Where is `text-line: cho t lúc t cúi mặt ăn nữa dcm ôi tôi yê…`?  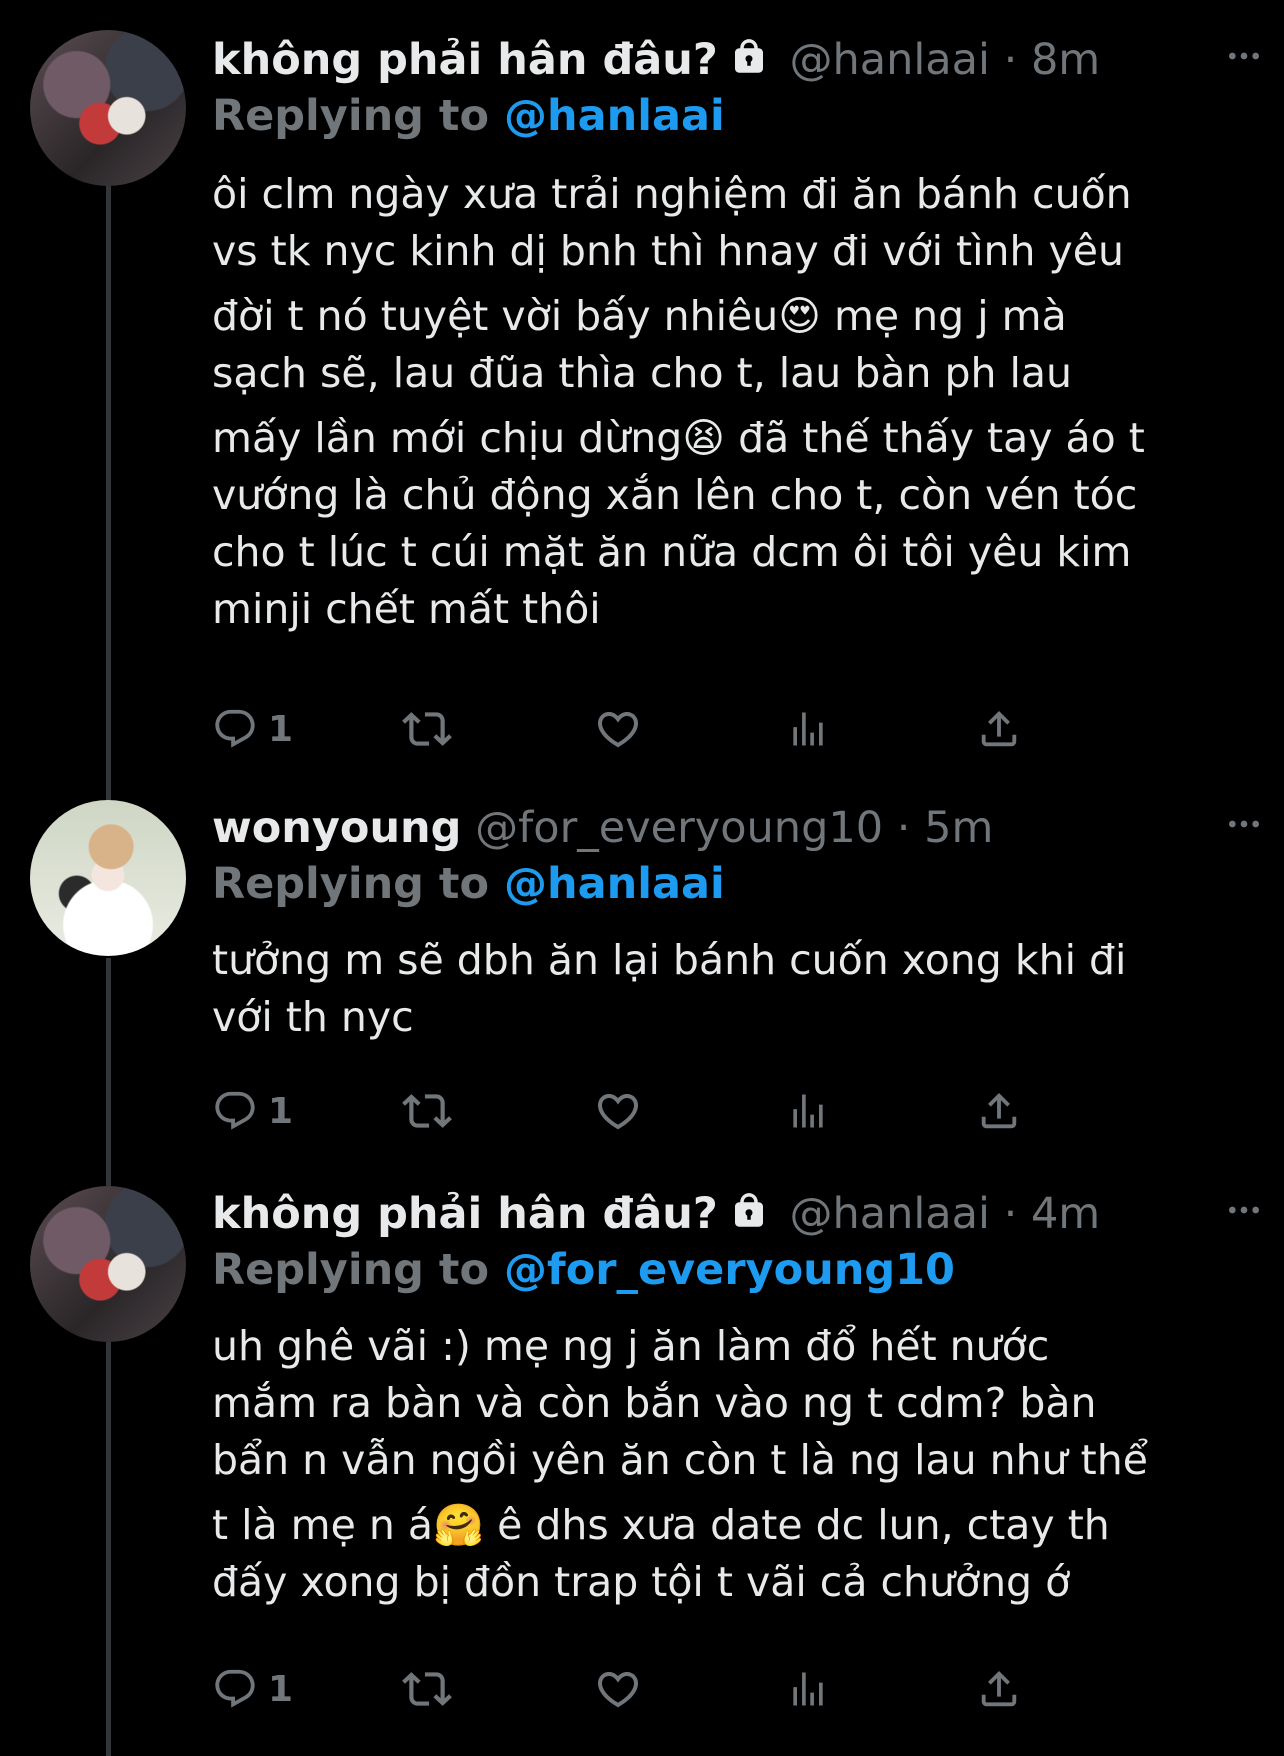 text-line: cho t lúc t cúi mặt ăn nữa dcm ôi tôi yê… is located at coordinates (672, 552).